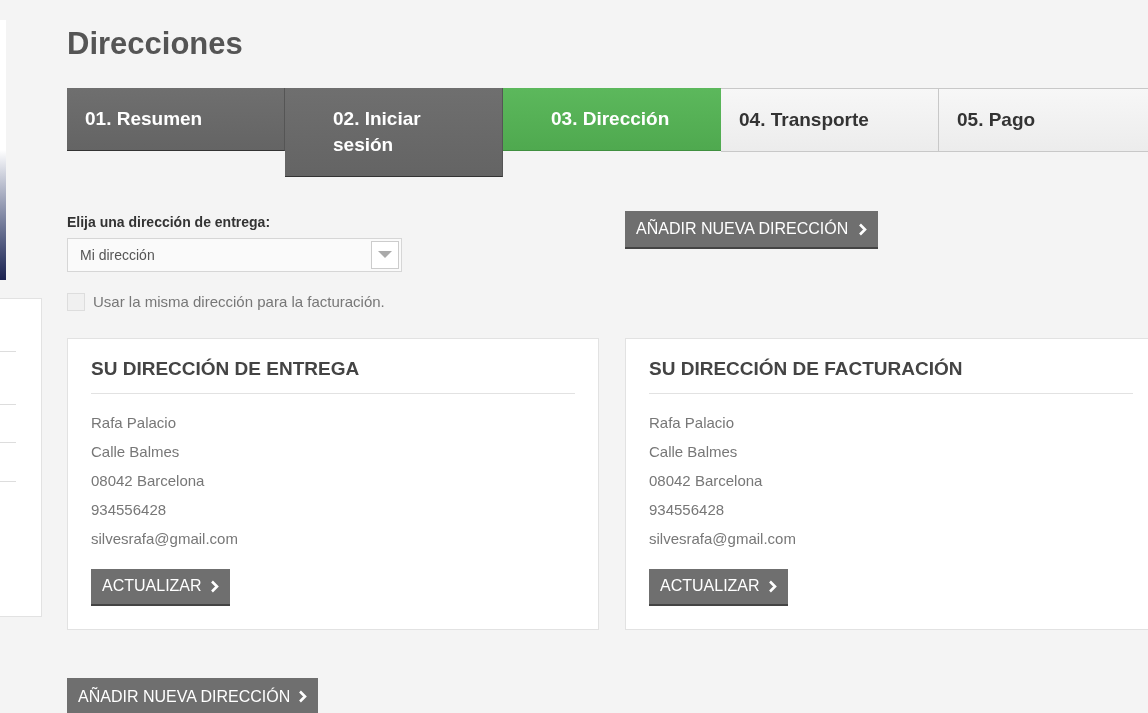 Image resolution: width=1148 pixels, height=713 pixels. What do you see at coordinates (830, 120) in the screenshot?
I see `checkout-step: 04. Transporte` at bounding box center [830, 120].